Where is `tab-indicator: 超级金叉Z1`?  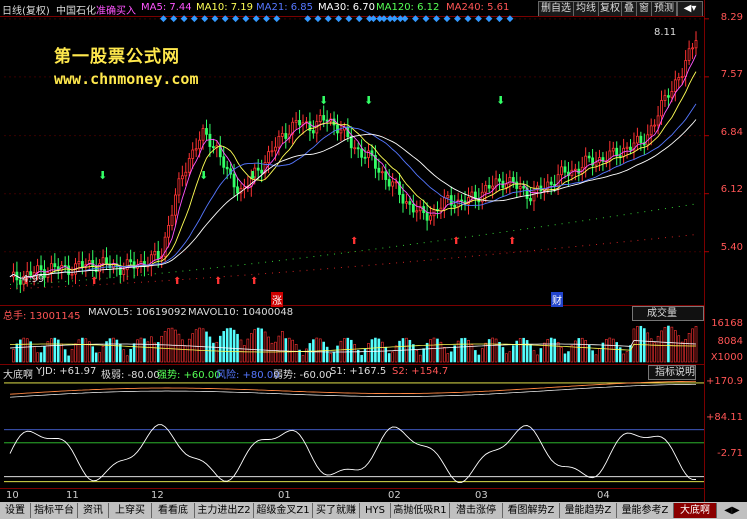 tab-indicator: 超级金叉Z1 is located at coordinates (283, 510).